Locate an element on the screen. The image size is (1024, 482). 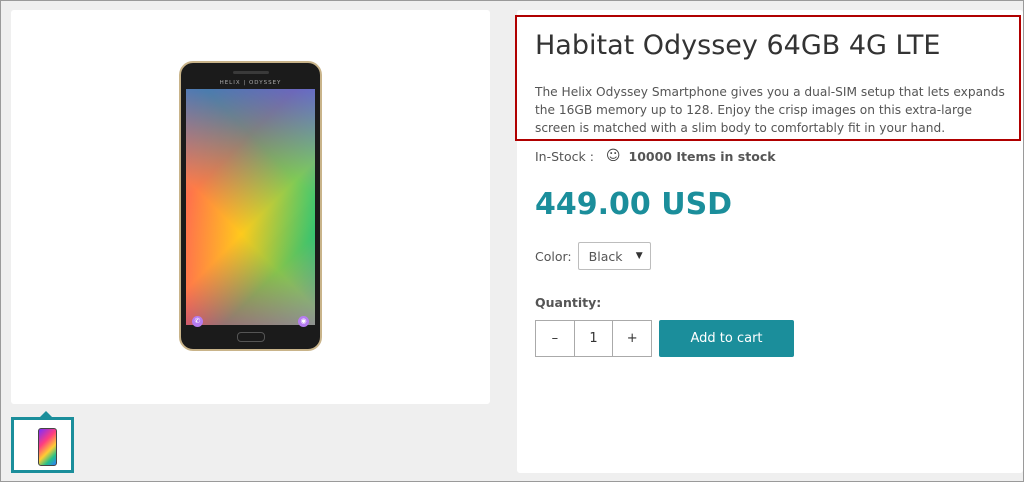
phone-call-icon: ✆ is located at coordinates (197, 321).